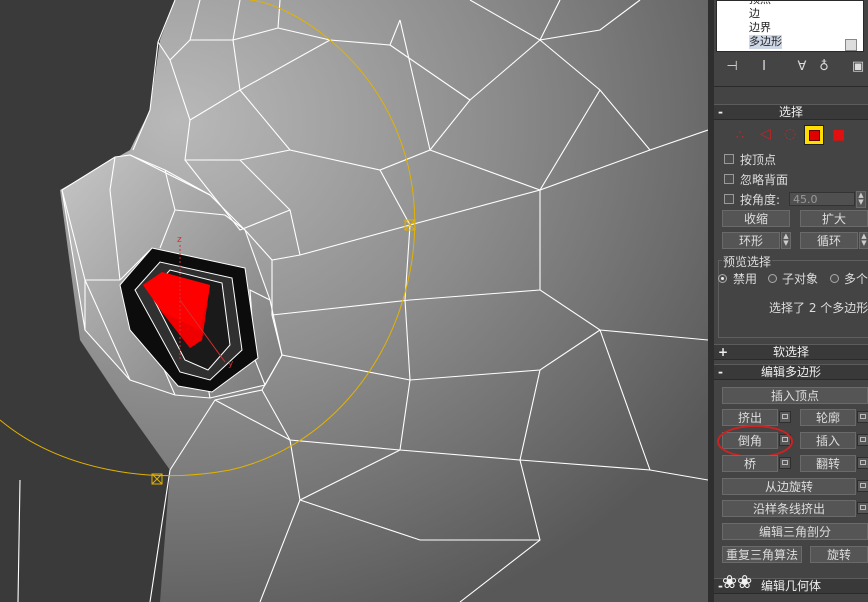 Image resolution: width=868 pixels, height=602 pixels. I want to click on tree-item-edge: 边, so click(754, 14).